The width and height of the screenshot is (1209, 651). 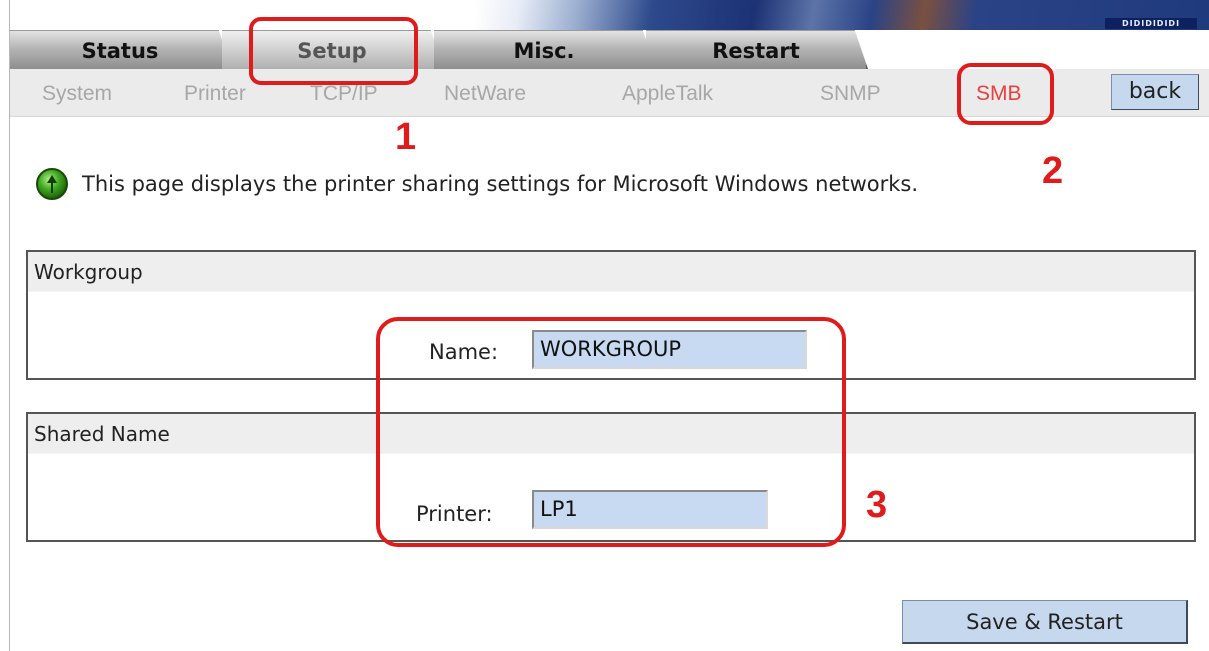 I want to click on subnav-snmp: SNMP, so click(x=850, y=93).